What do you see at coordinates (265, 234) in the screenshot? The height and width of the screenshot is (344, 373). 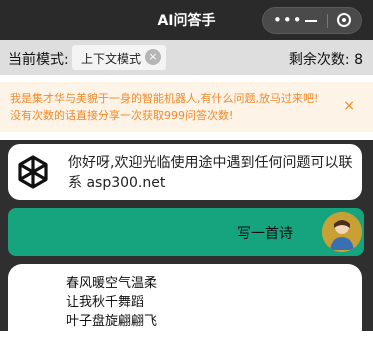 I see `user-message-text: 写一首诗` at bounding box center [265, 234].